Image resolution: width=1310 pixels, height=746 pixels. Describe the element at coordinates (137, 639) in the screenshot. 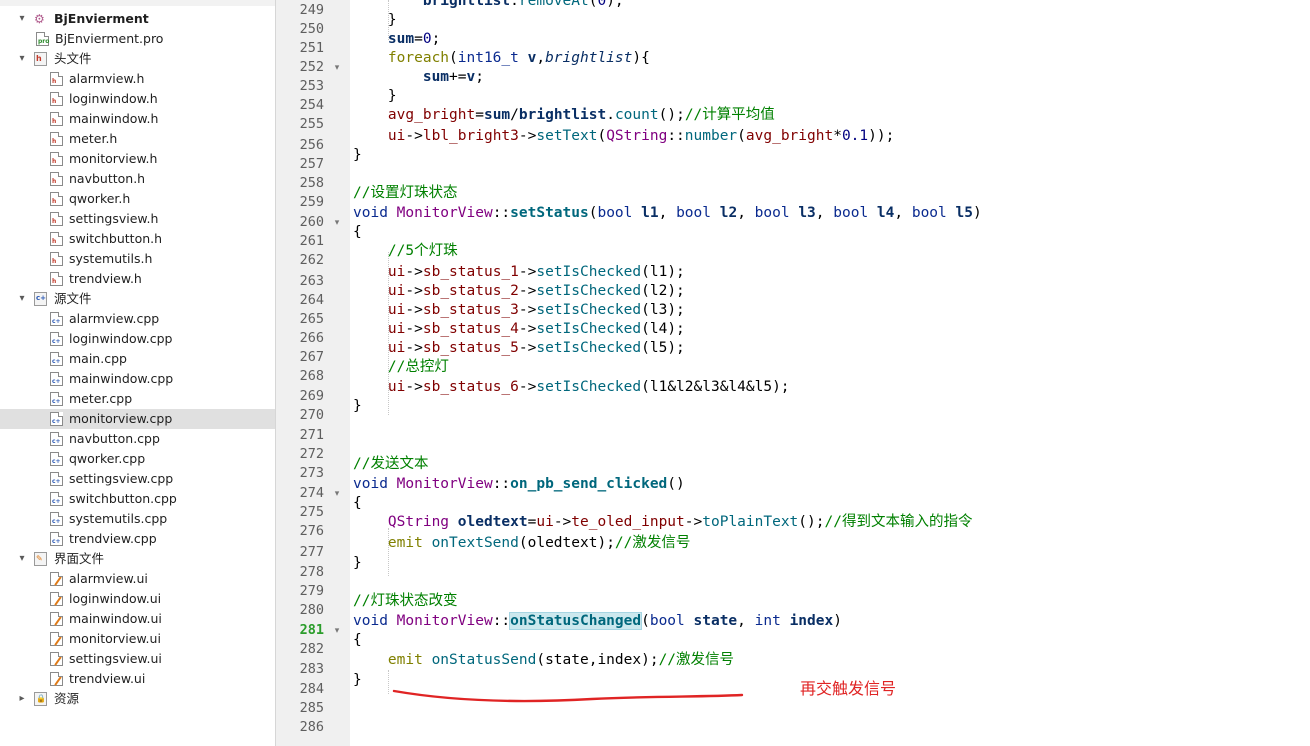

I see `tree-item-monitorview-ui: monitorview.ui` at that location.